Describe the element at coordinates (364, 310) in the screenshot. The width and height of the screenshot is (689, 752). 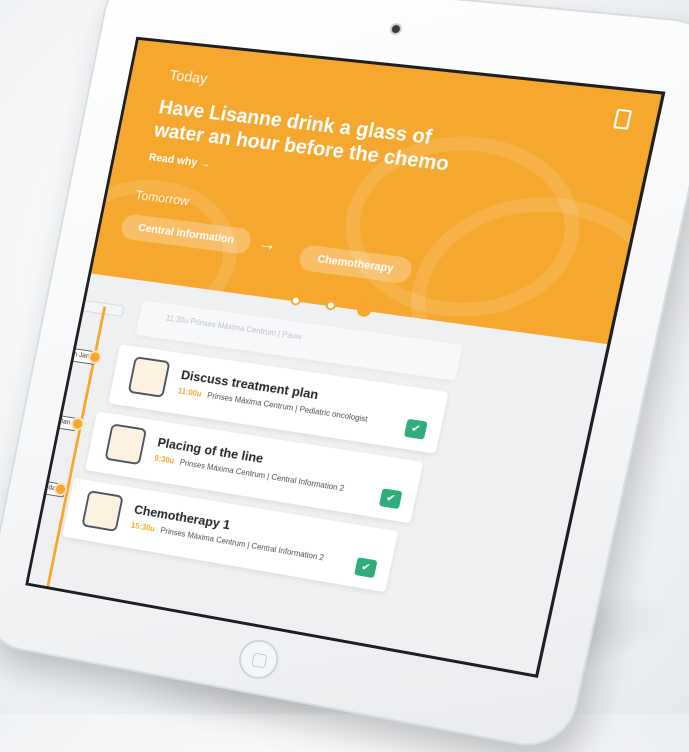
I see `pager-dot-3-active` at that location.